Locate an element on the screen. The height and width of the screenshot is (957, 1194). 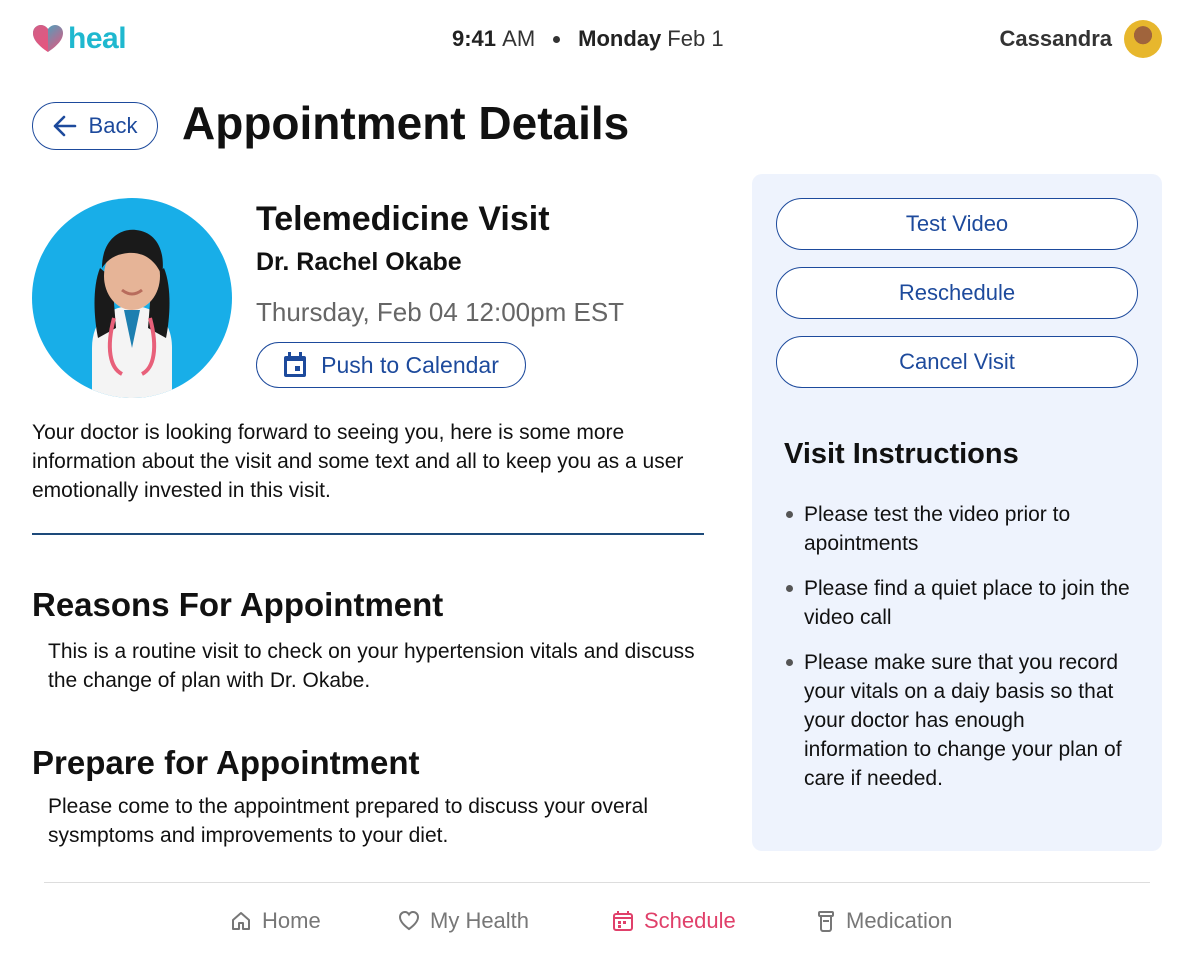
home-icon is located at coordinates (241, 921).